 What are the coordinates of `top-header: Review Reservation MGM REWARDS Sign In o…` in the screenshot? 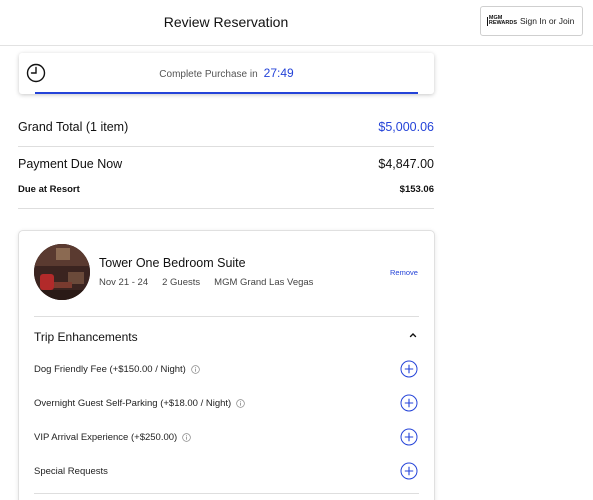 It's located at (296, 23).